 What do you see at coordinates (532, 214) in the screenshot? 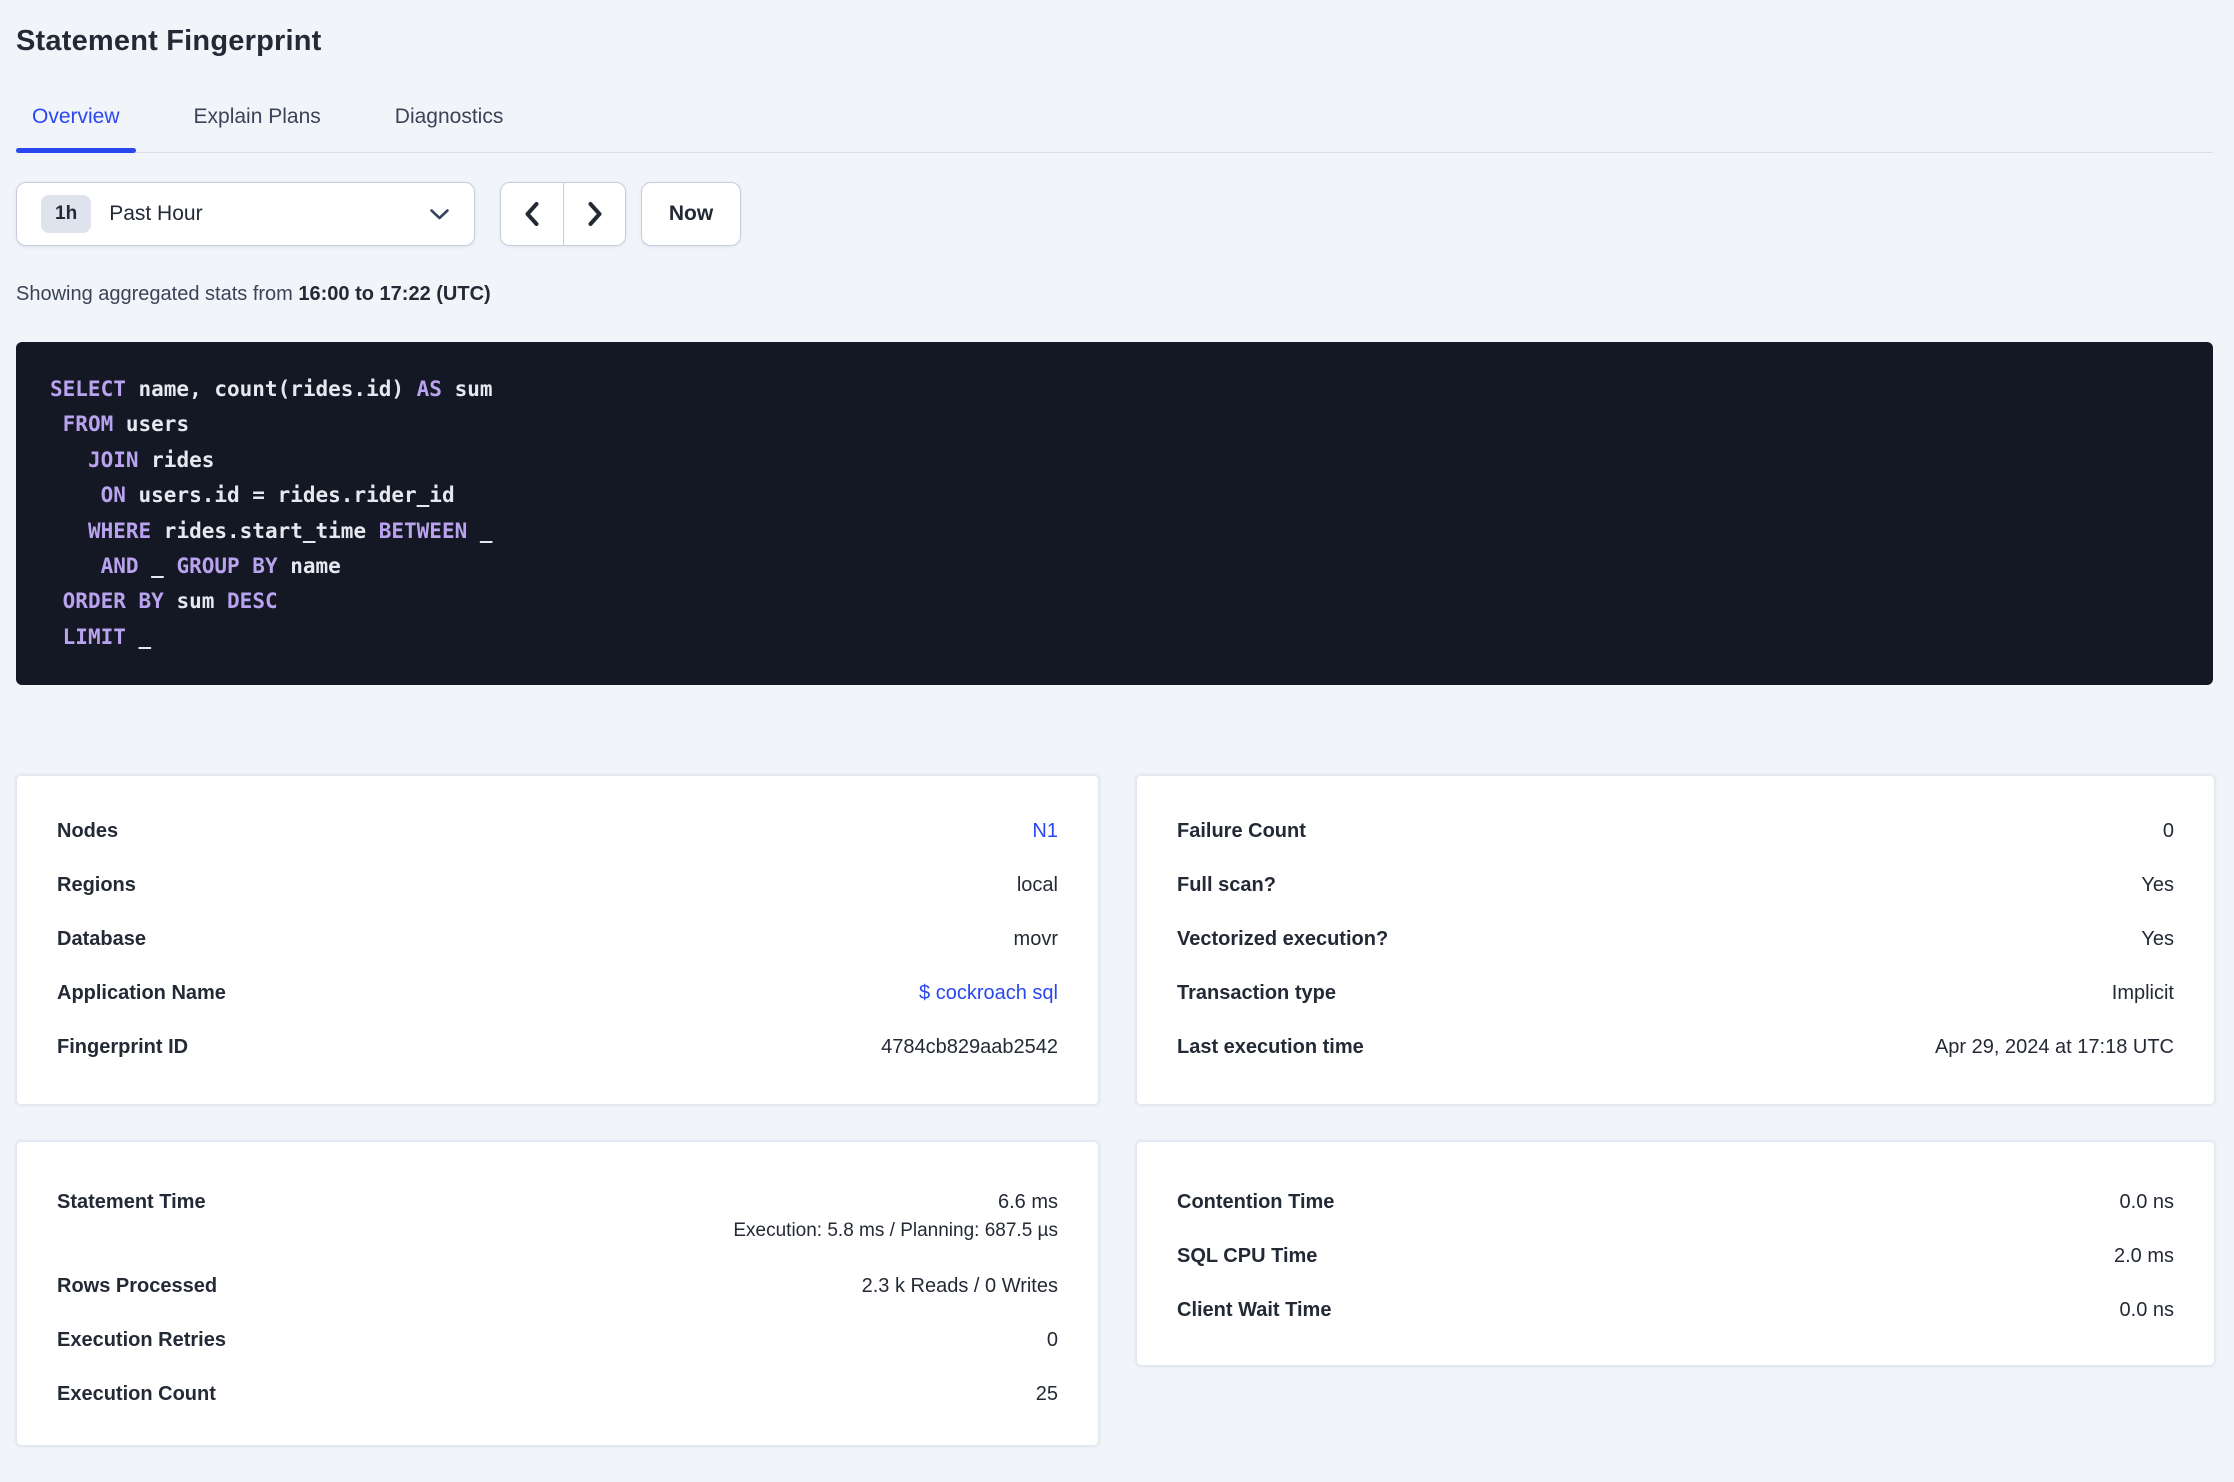
I see `prev-button` at bounding box center [532, 214].